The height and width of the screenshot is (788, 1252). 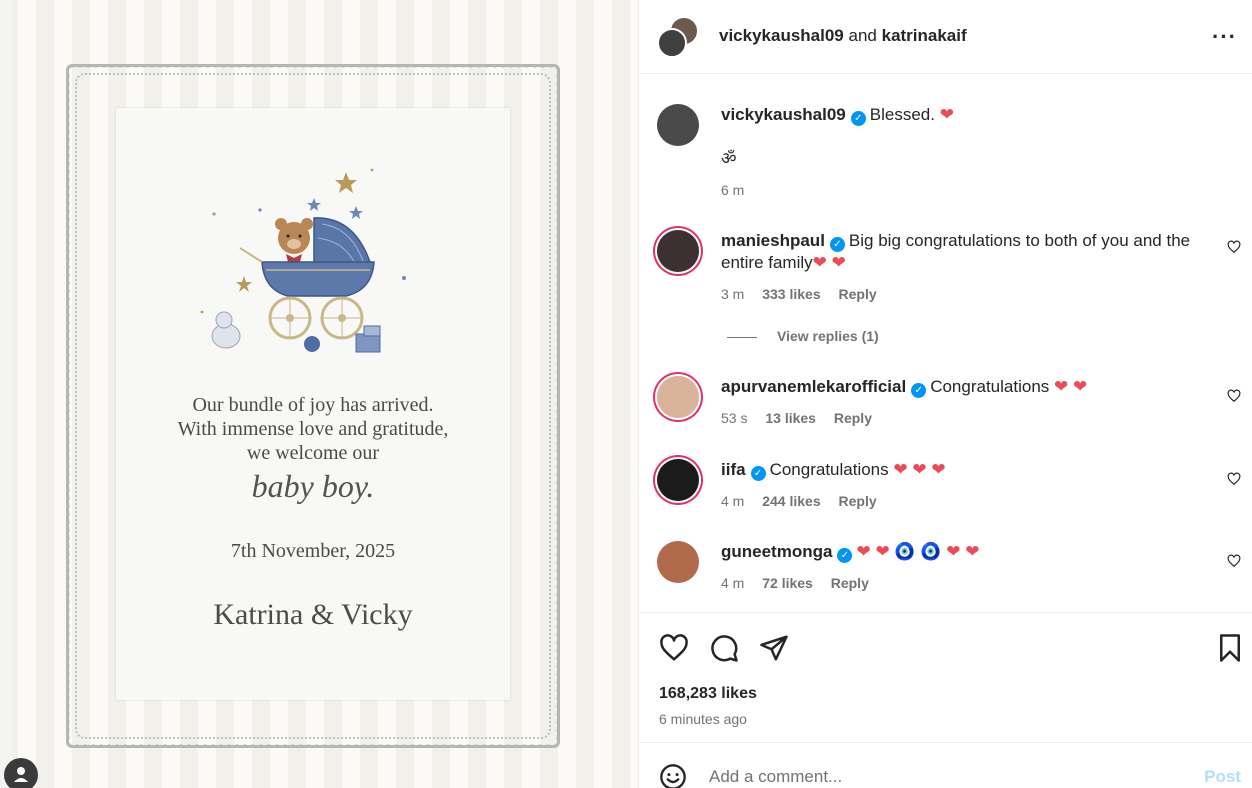 I want to click on card-line-1: Our bundle of joy has arrived., so click(x=313, y=405).